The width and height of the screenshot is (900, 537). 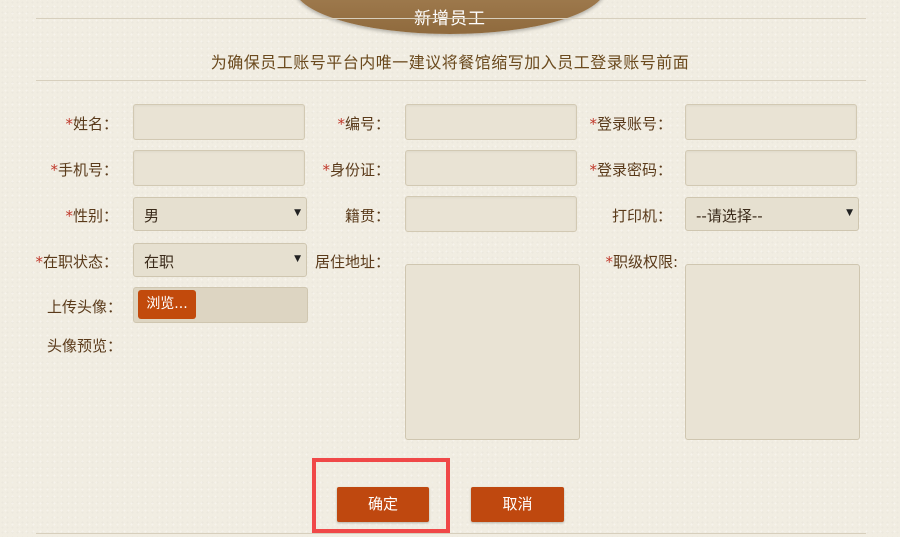 I want to click on status-selected-value: 在职, so click(x=159, y=262).